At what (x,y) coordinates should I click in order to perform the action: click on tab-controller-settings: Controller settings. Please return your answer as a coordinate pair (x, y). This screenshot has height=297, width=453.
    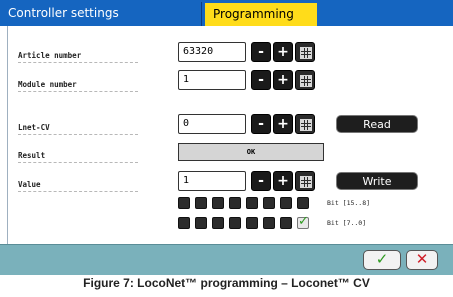
    Looking at the image, I should click on (101, 14).